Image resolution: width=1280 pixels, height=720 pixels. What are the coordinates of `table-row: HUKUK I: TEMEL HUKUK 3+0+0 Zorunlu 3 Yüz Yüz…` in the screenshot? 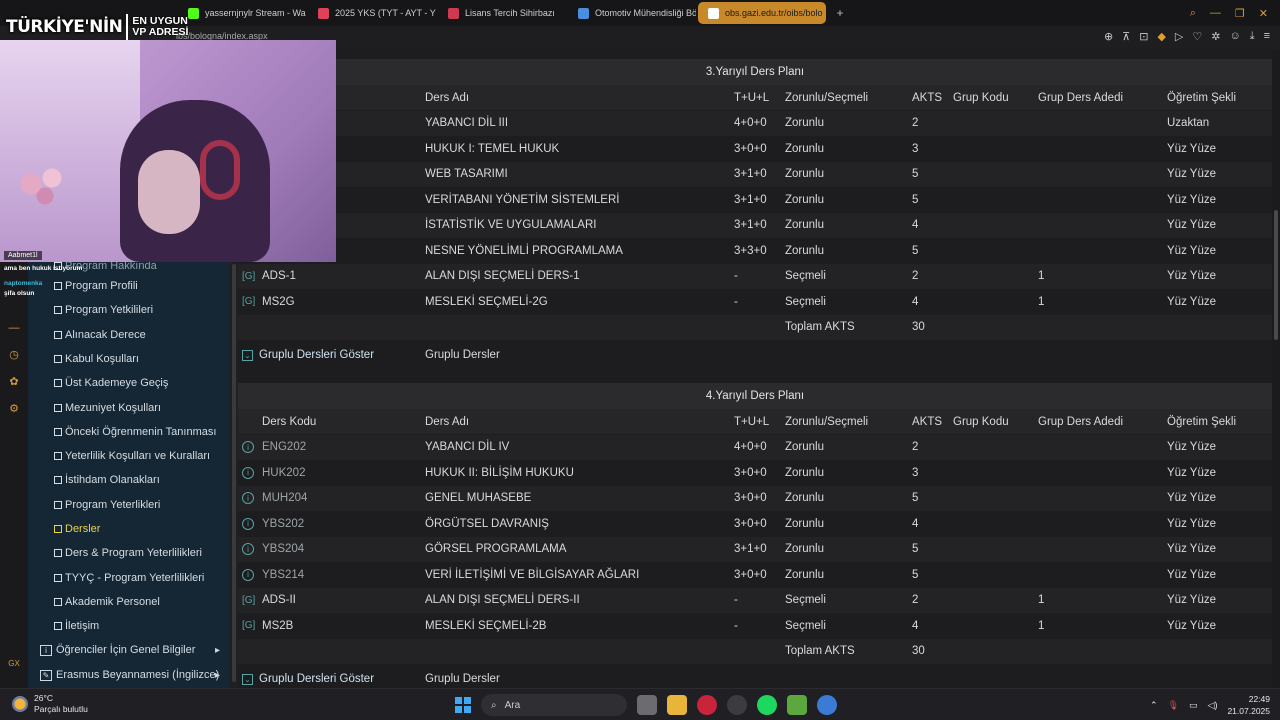 It's located at (755, 148).